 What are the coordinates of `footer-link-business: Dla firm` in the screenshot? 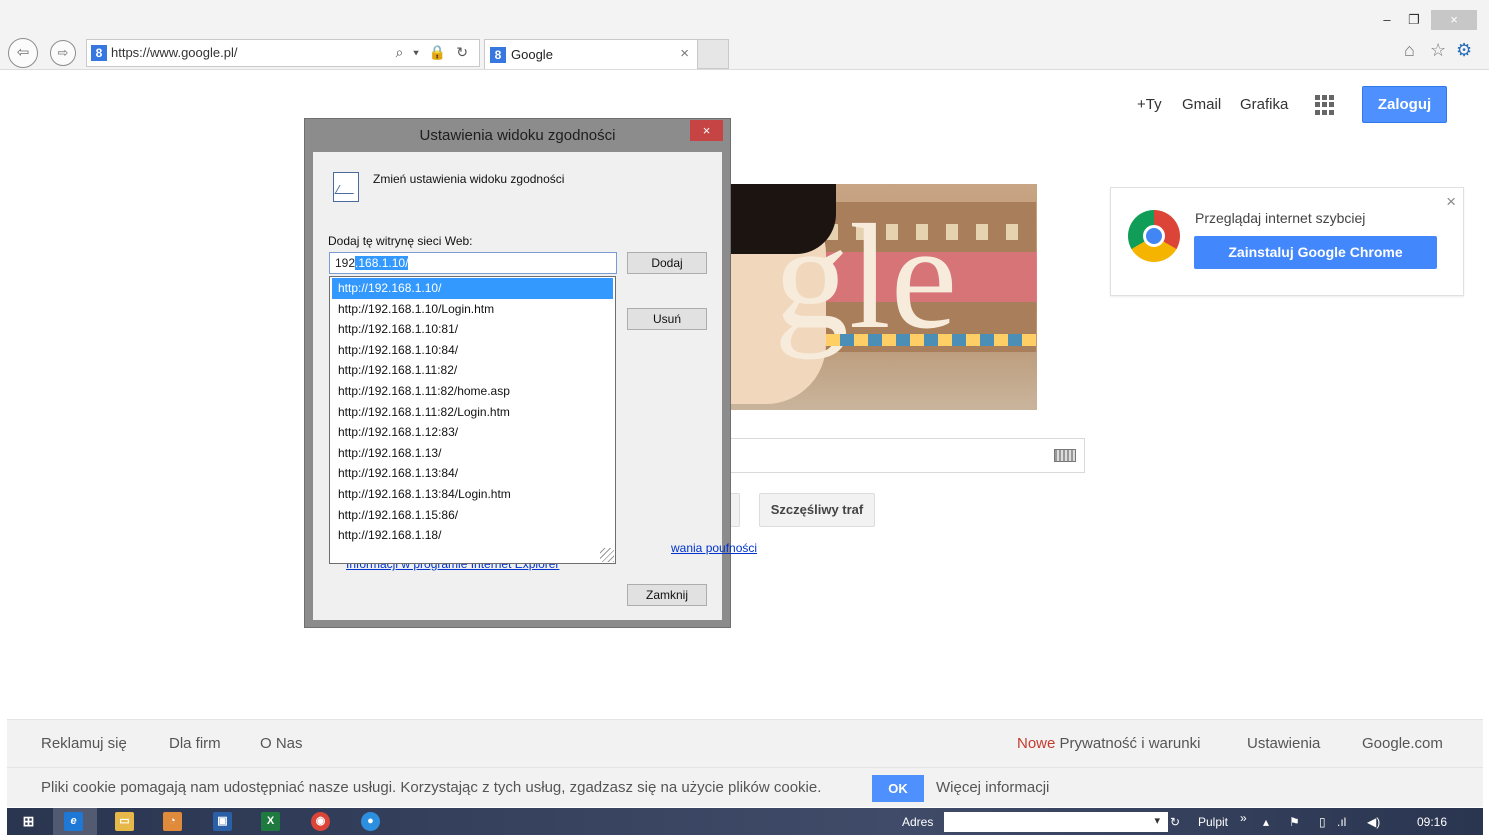 It's located at (195, 743).